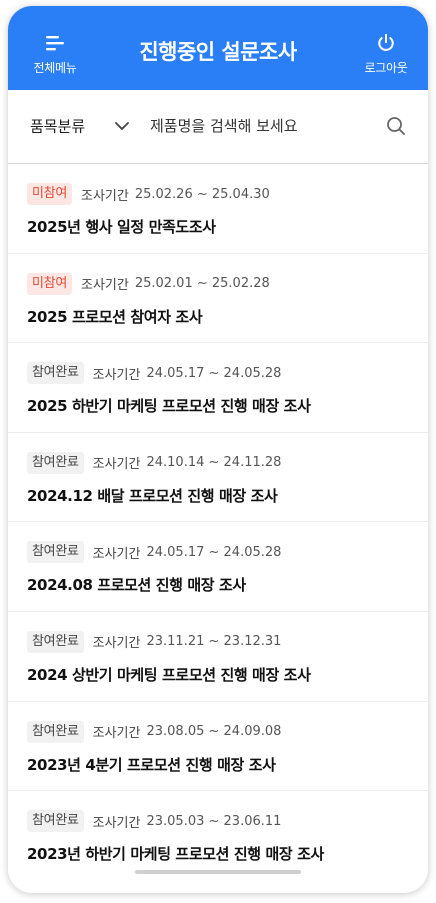  I want to click on period-value: 23.05.03 ~ 23.06.11, so click(214, 821).